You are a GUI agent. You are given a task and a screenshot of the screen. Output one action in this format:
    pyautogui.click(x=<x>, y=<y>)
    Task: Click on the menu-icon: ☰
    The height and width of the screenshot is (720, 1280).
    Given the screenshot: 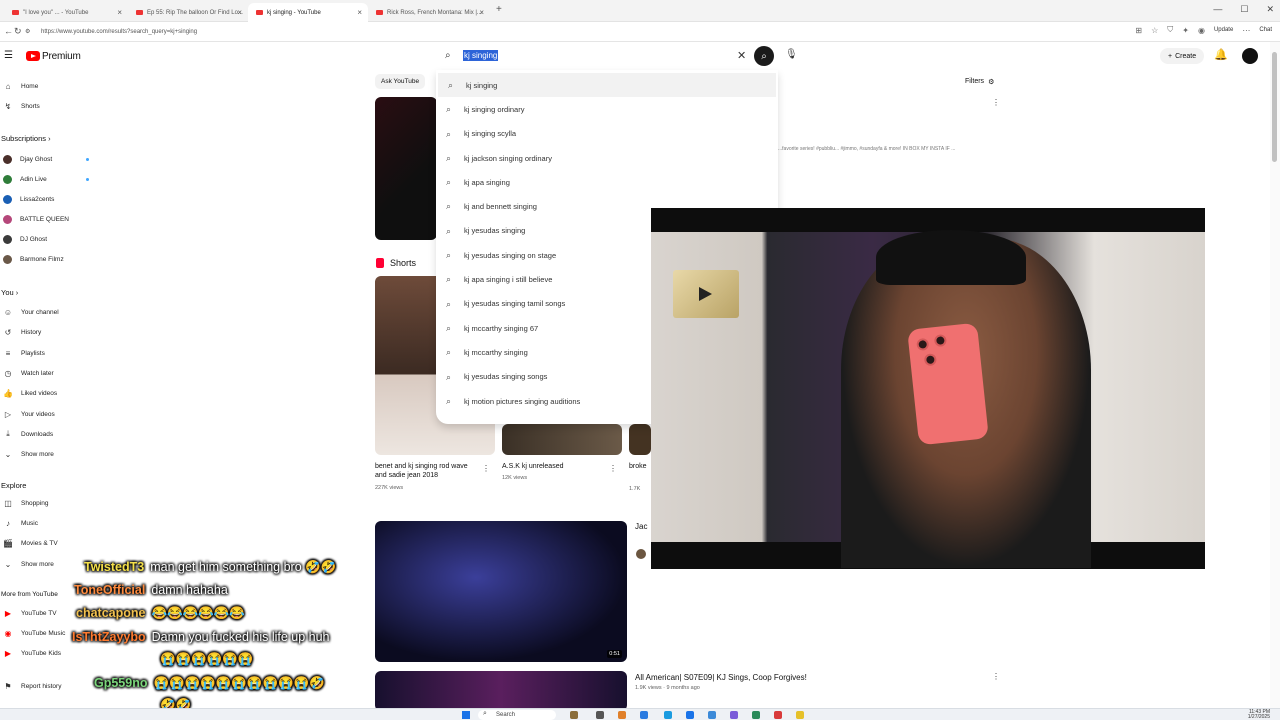 What is the action you would take?
    pyautogui.click(x=8, y=55)
    